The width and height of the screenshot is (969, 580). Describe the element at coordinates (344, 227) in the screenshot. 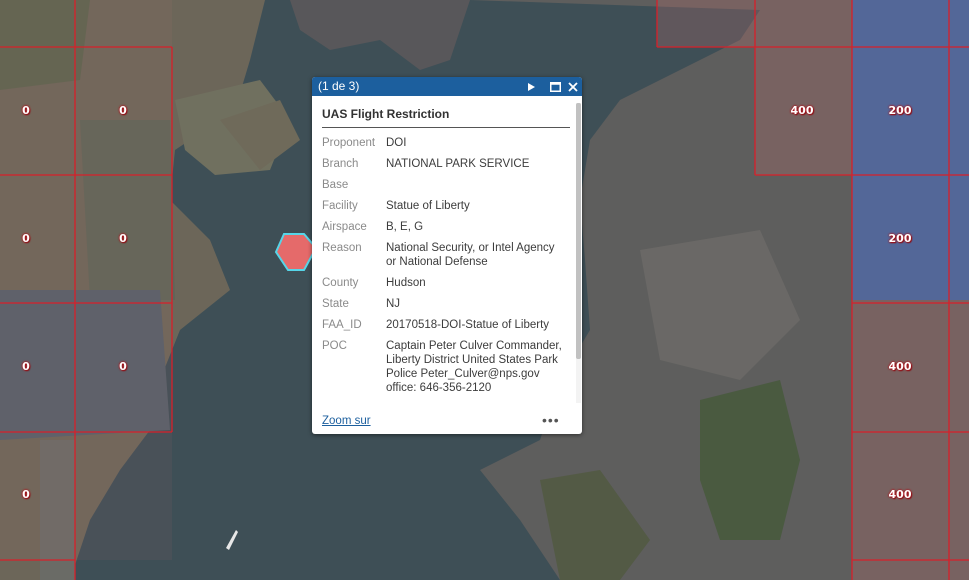

I see `attribute-label: Airspace` at that location.